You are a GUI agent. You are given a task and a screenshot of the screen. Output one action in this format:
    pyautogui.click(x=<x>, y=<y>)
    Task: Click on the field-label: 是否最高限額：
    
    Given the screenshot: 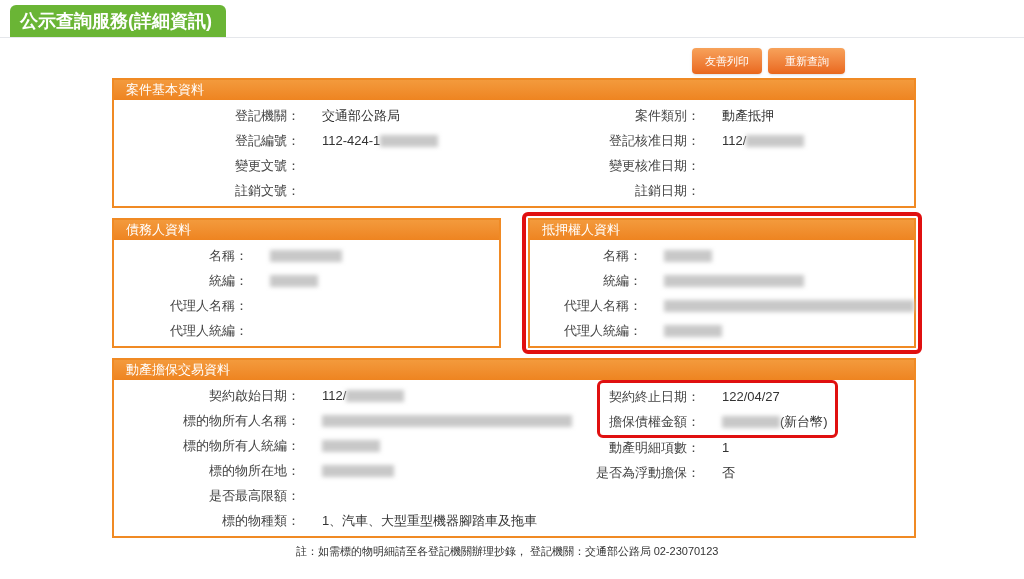 What is the action you would take?
    pyautogui.click(x=254, y=495)
    